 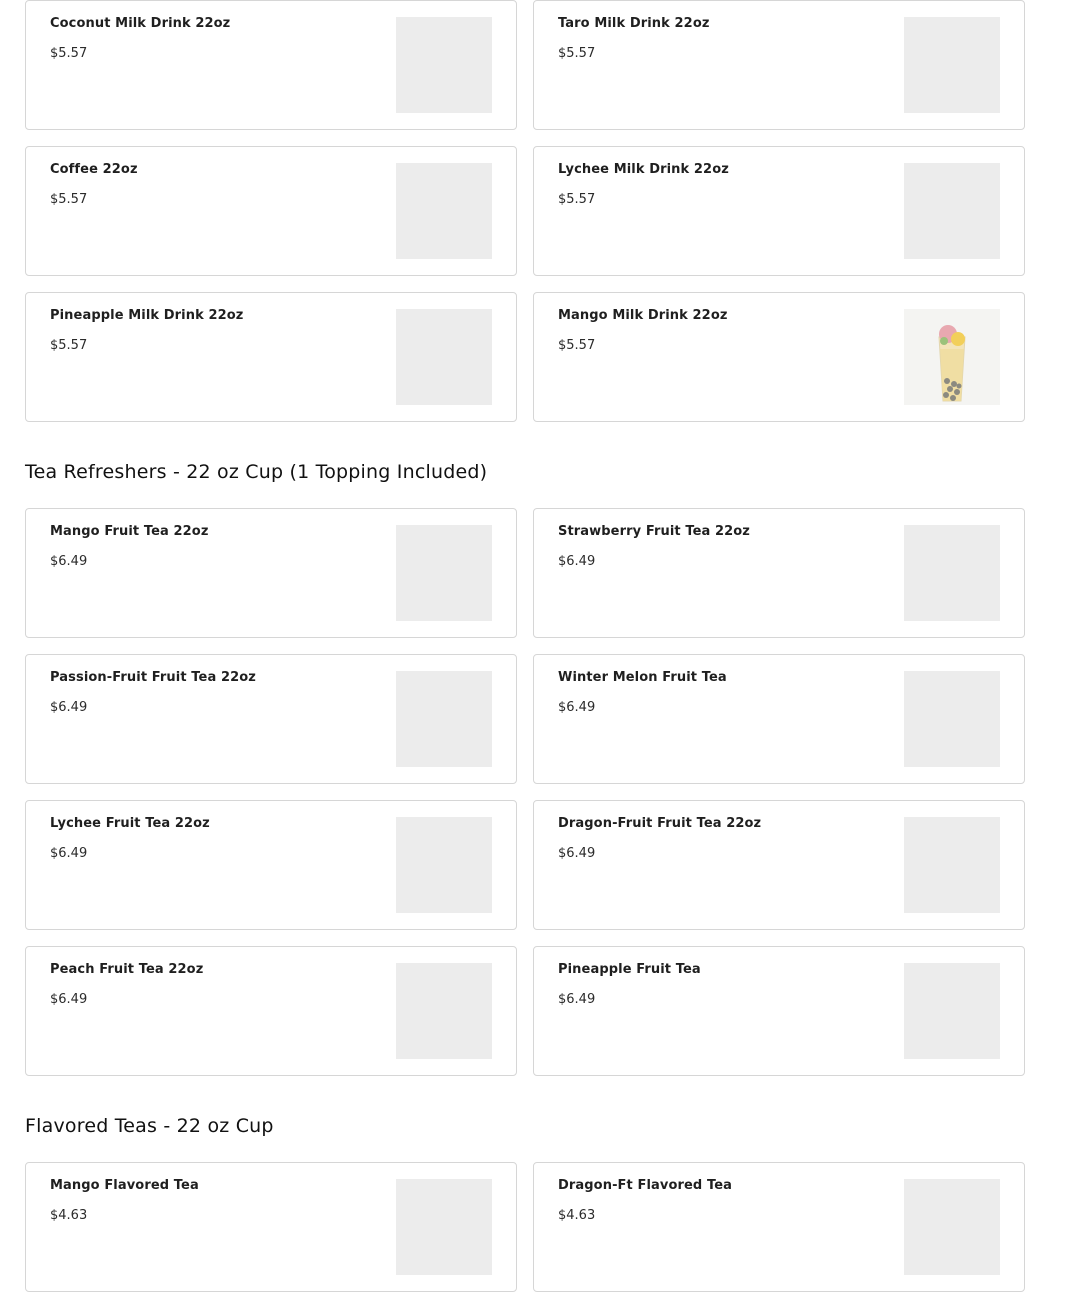 I want to click on menu-item-card: Winter Melon Fruit Tea $6.49, so click(x=779, y=719).